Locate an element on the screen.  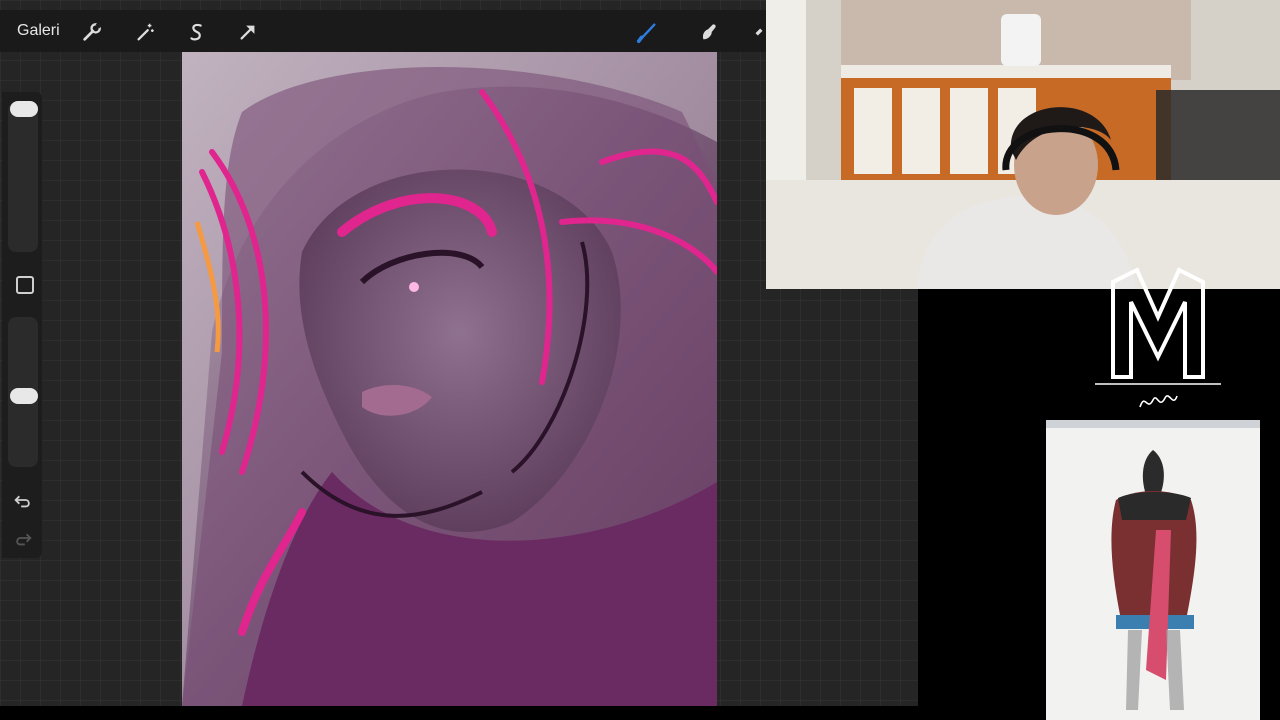
redo-icon is located at coordinates (23, 538).